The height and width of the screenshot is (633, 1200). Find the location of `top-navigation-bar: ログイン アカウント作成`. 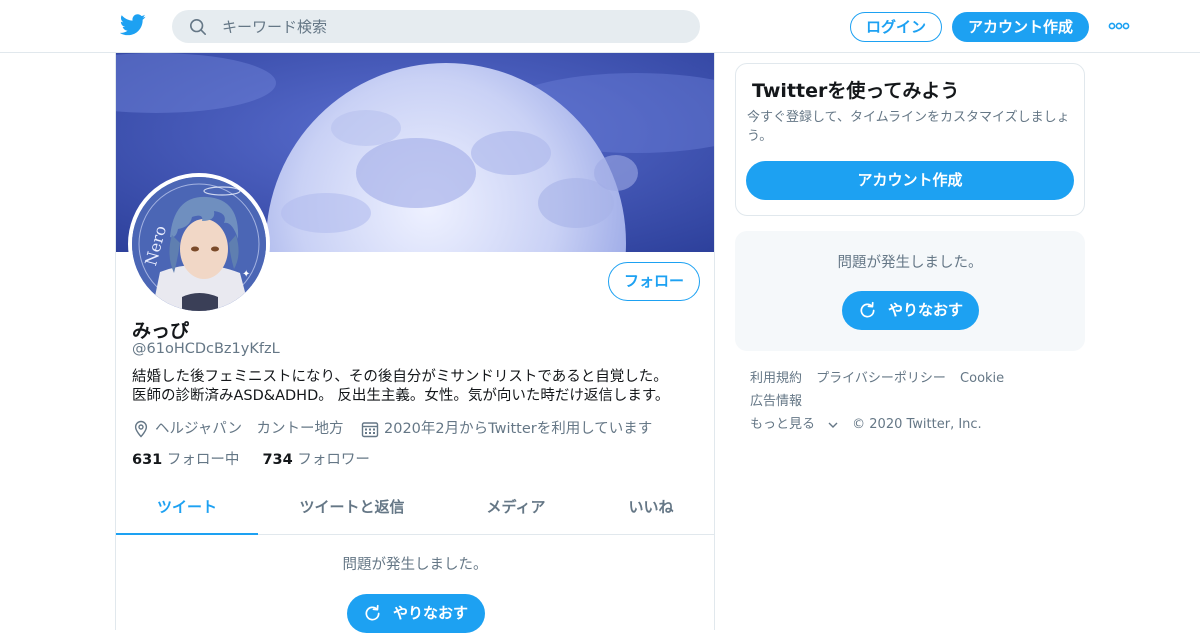

top-navigation-bar: ログイン アカウント作成 is located at coordinates (600, 26).